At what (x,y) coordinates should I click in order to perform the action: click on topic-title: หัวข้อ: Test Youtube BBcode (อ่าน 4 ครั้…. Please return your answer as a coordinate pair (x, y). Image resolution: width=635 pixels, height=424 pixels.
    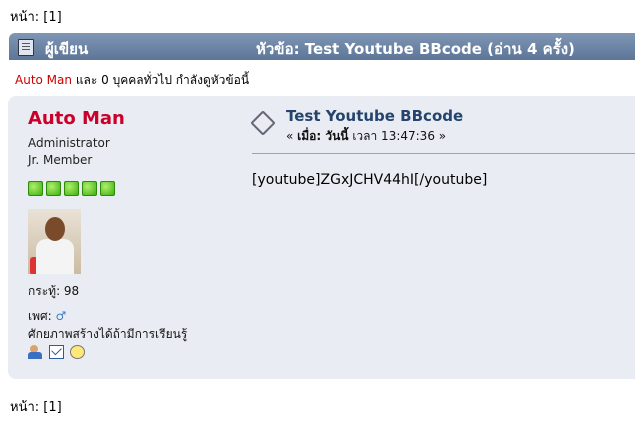
    Looking at the image, I should click on (415, 49).